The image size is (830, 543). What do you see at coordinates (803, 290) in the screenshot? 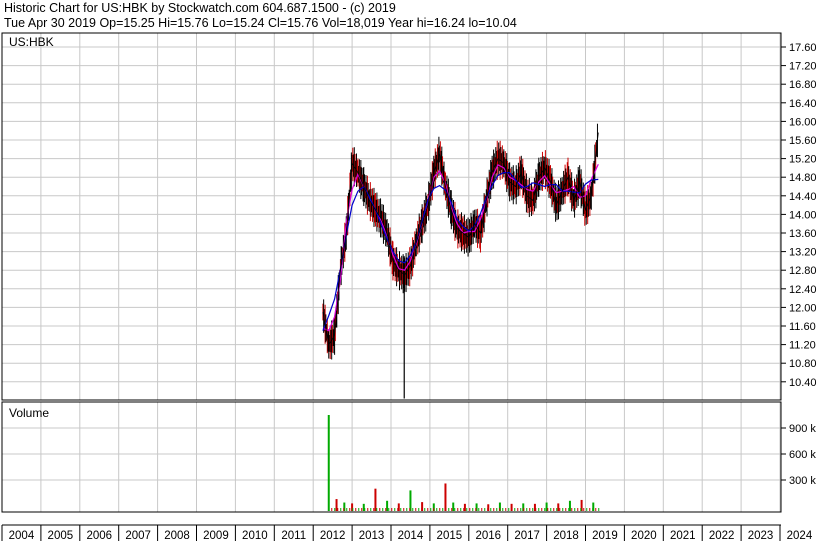
I see `price-tick-label: 12.40` at bounding box center [803, 290].